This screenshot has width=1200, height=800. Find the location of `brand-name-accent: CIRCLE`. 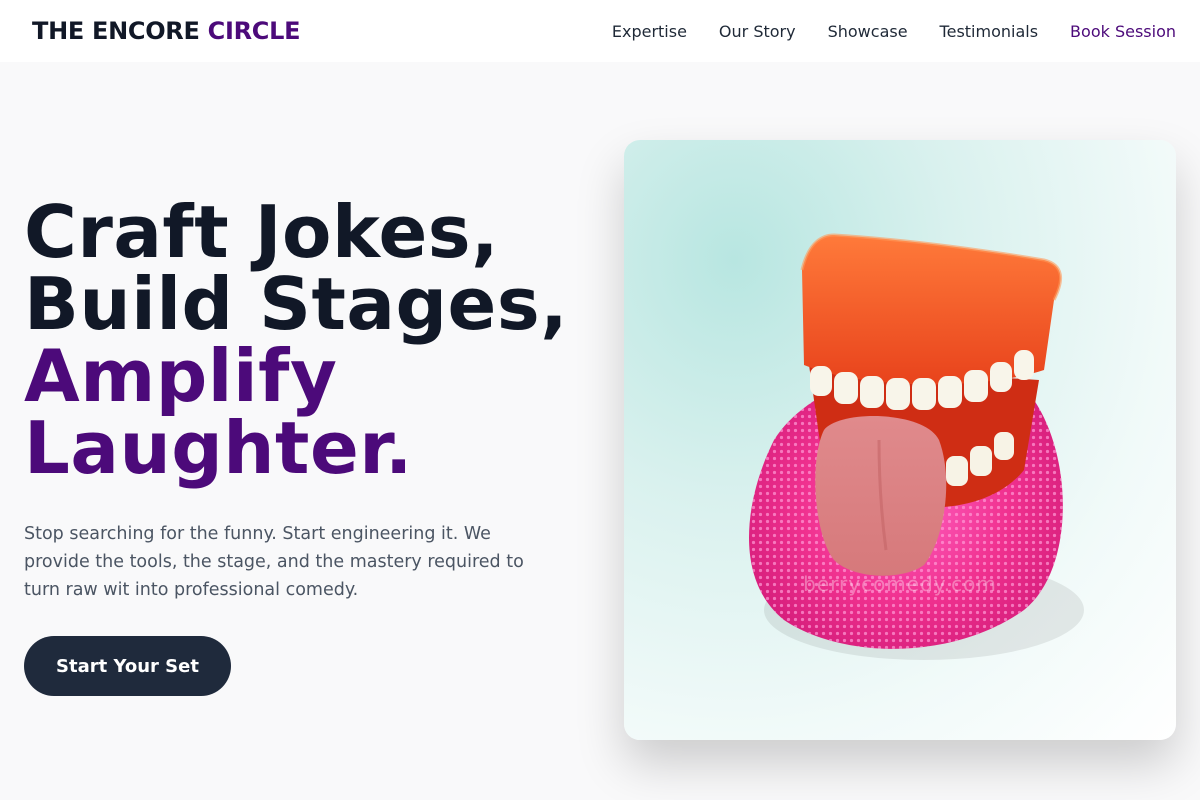

brand-name-accent: CIRCLE is located at coordinates (254, 31).